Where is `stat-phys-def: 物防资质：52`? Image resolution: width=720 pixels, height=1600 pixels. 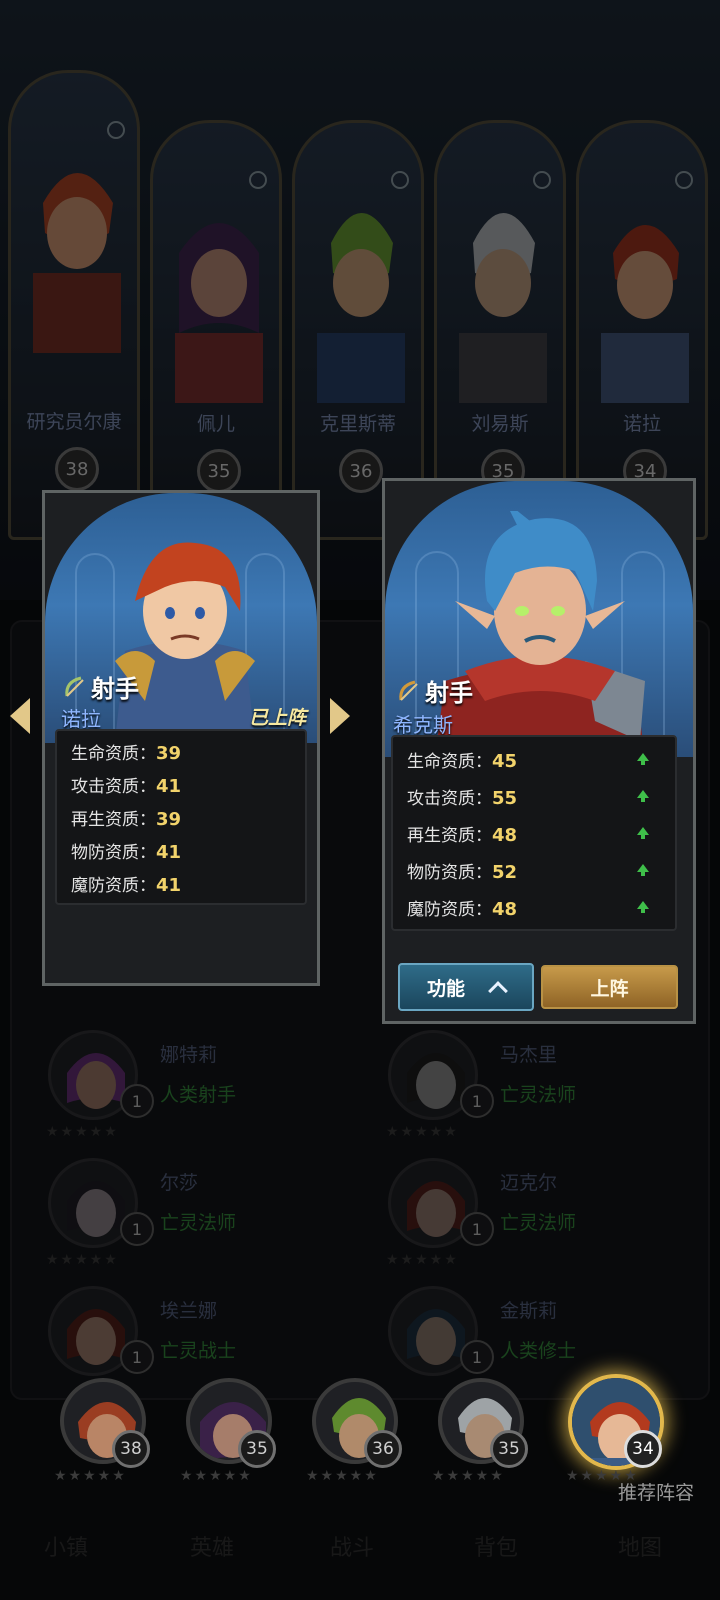
stat-phys-def: 物防资质：52 is located at coordinates (462, 872).